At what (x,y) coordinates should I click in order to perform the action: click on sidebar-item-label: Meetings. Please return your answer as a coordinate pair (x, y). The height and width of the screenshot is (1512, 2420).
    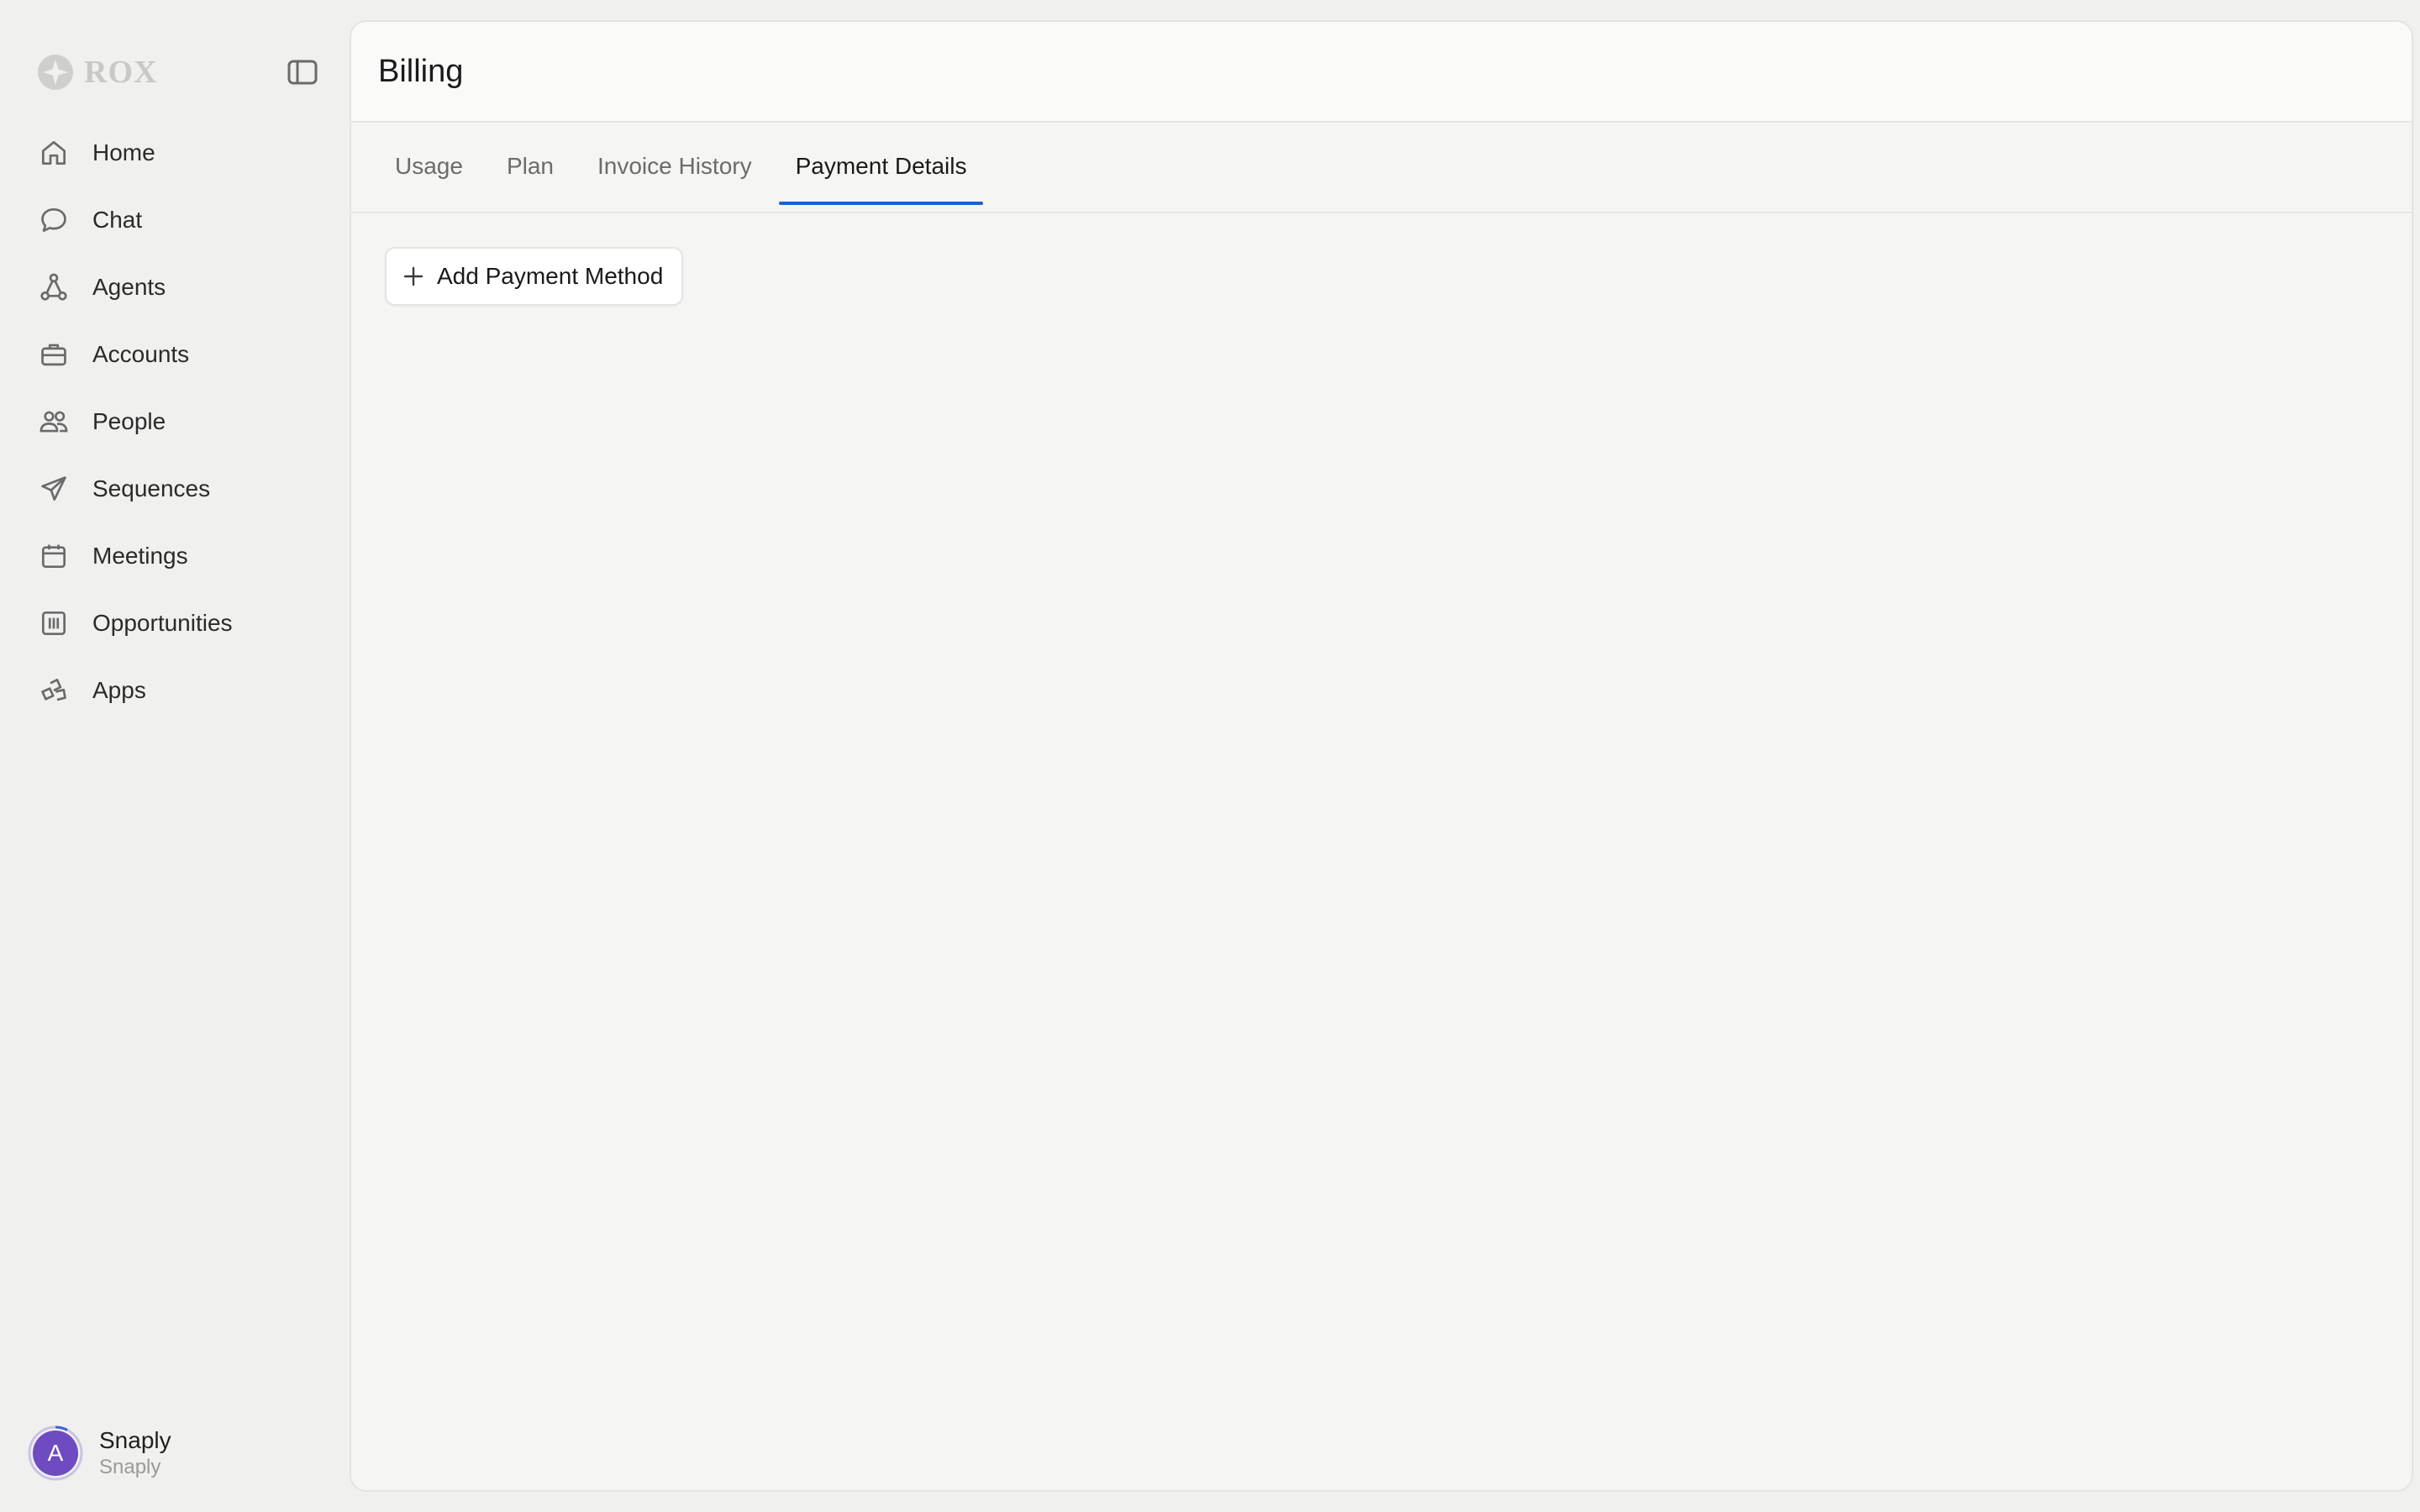
    Looking at the image, I should click on (140, 556).